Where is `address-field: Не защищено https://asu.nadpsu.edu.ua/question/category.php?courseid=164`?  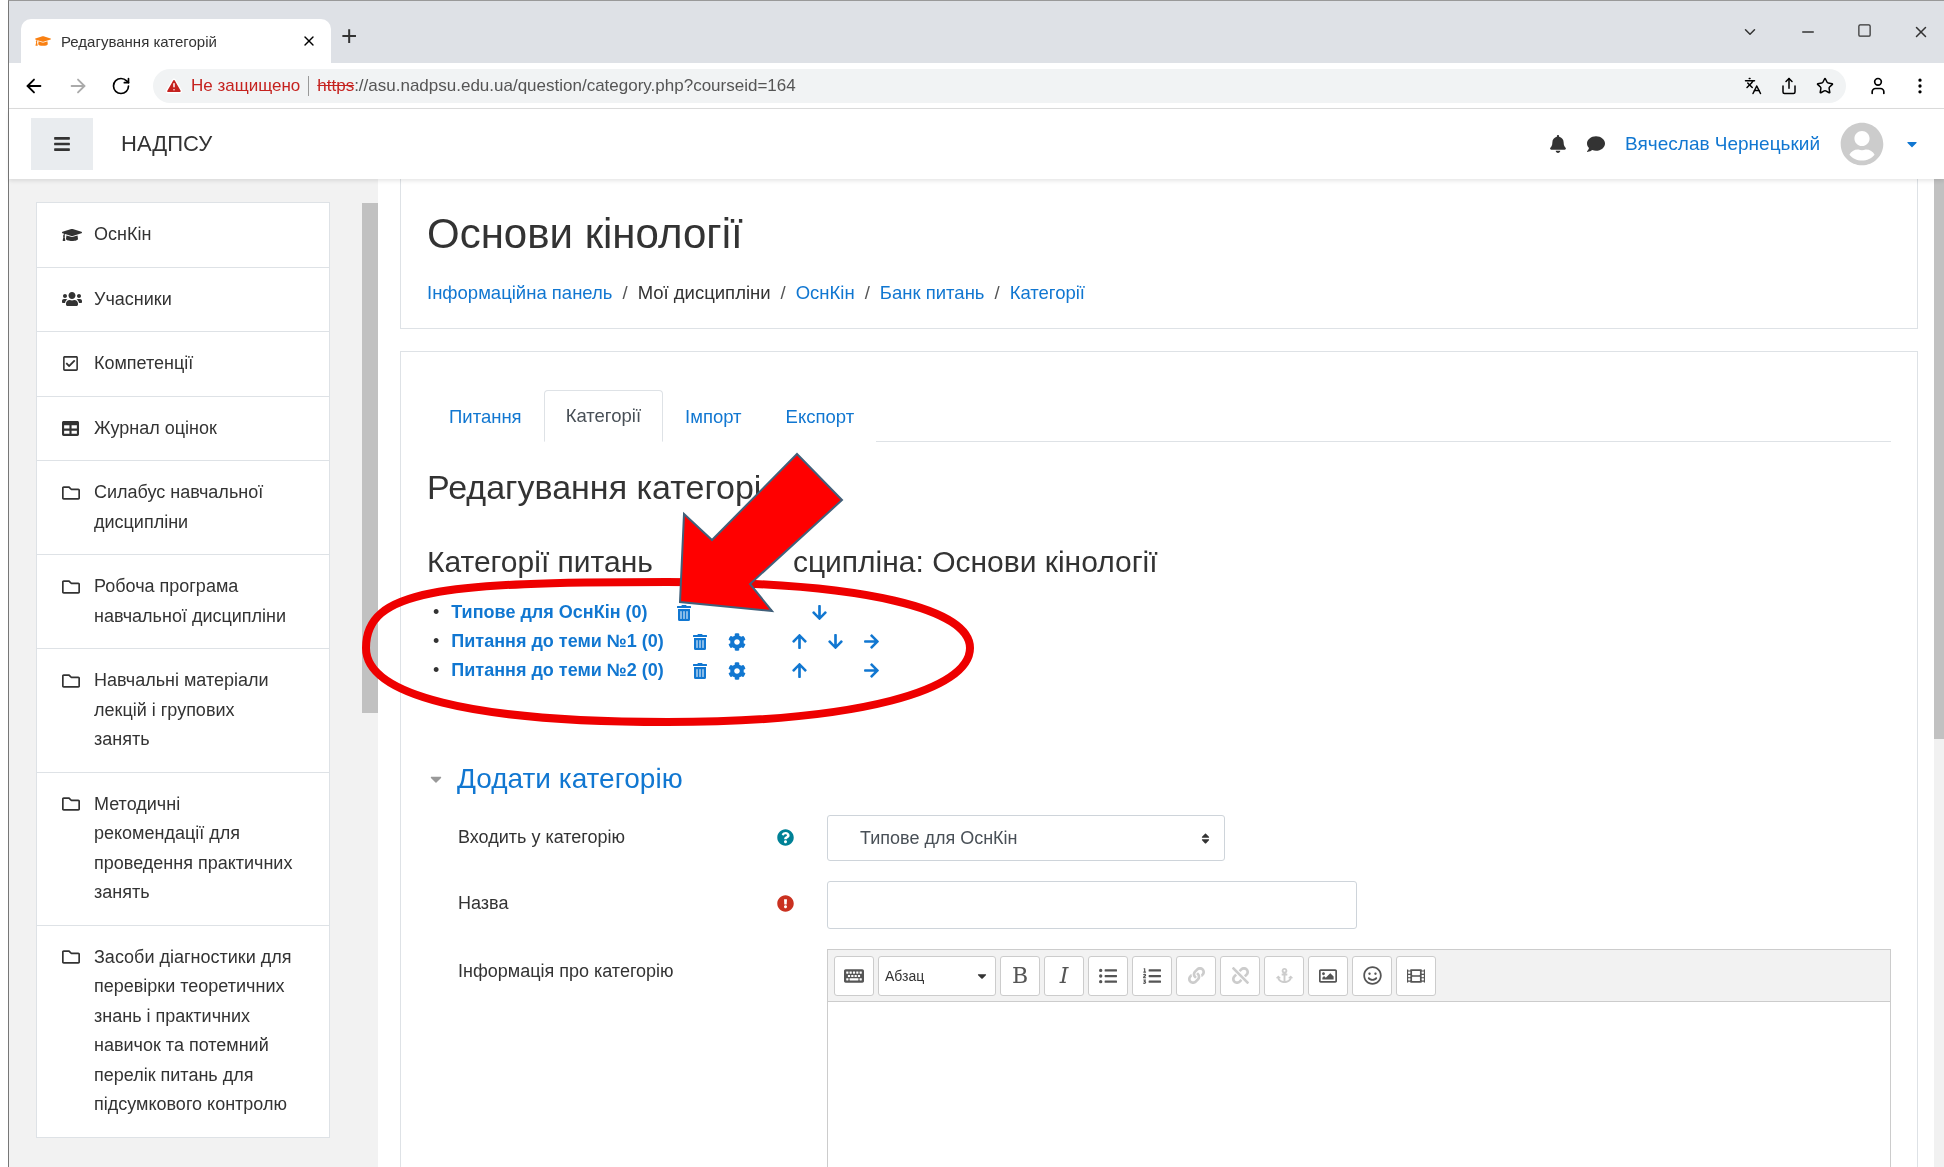 address-field: Не защищено https://asu.nadpsu.edu.ua/question/category.php?courseid=164 is located at coordinates (999, 85).